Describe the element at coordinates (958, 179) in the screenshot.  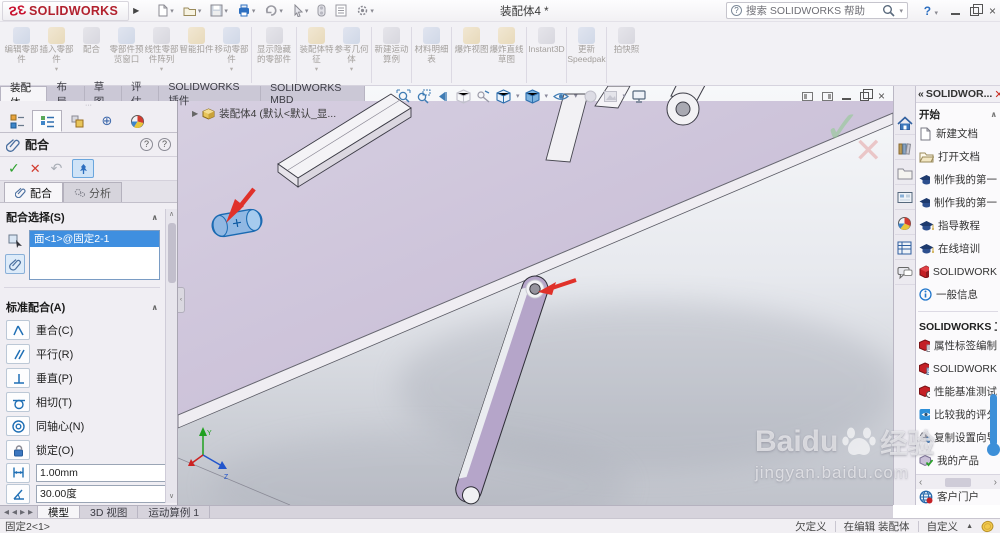
I see `first-part-tutorial-item: 制作我的第一` at that location.